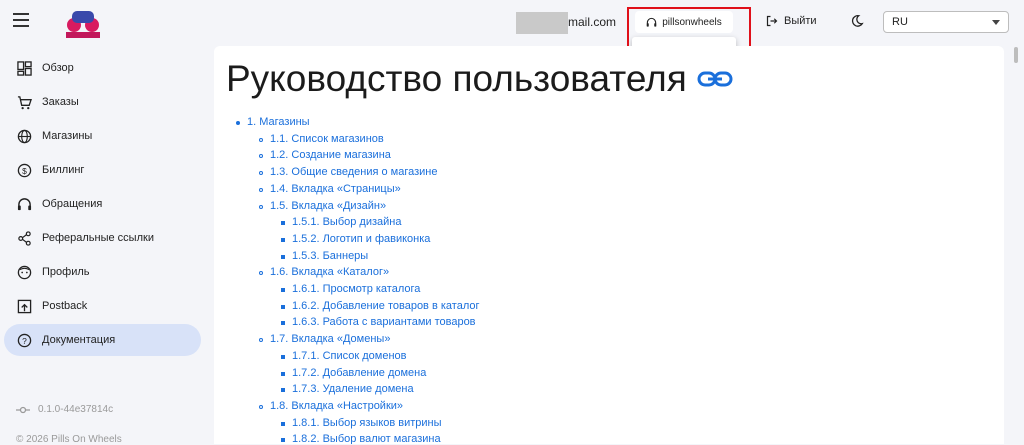 This screenshot has height=445, width=1024. What do you see at coordinates (24, 306) in the screenshot?
I see `publish-icon` at bounding box center [24, 306].